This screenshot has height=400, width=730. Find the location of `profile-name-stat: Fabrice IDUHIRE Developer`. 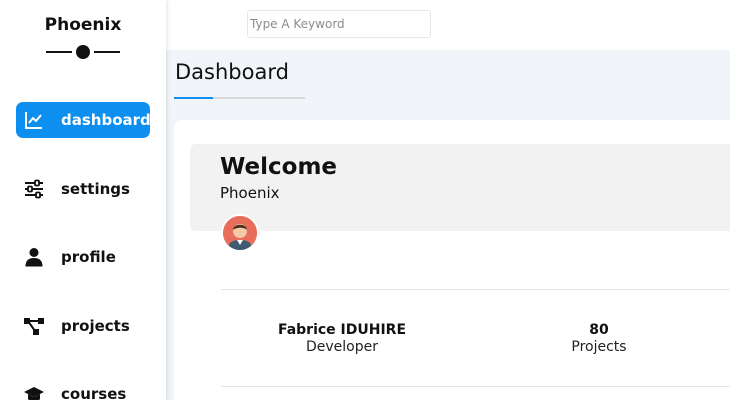

profile-name-stat: Fabrice IDUHIRE Developer is located at coordinates (342, 338).